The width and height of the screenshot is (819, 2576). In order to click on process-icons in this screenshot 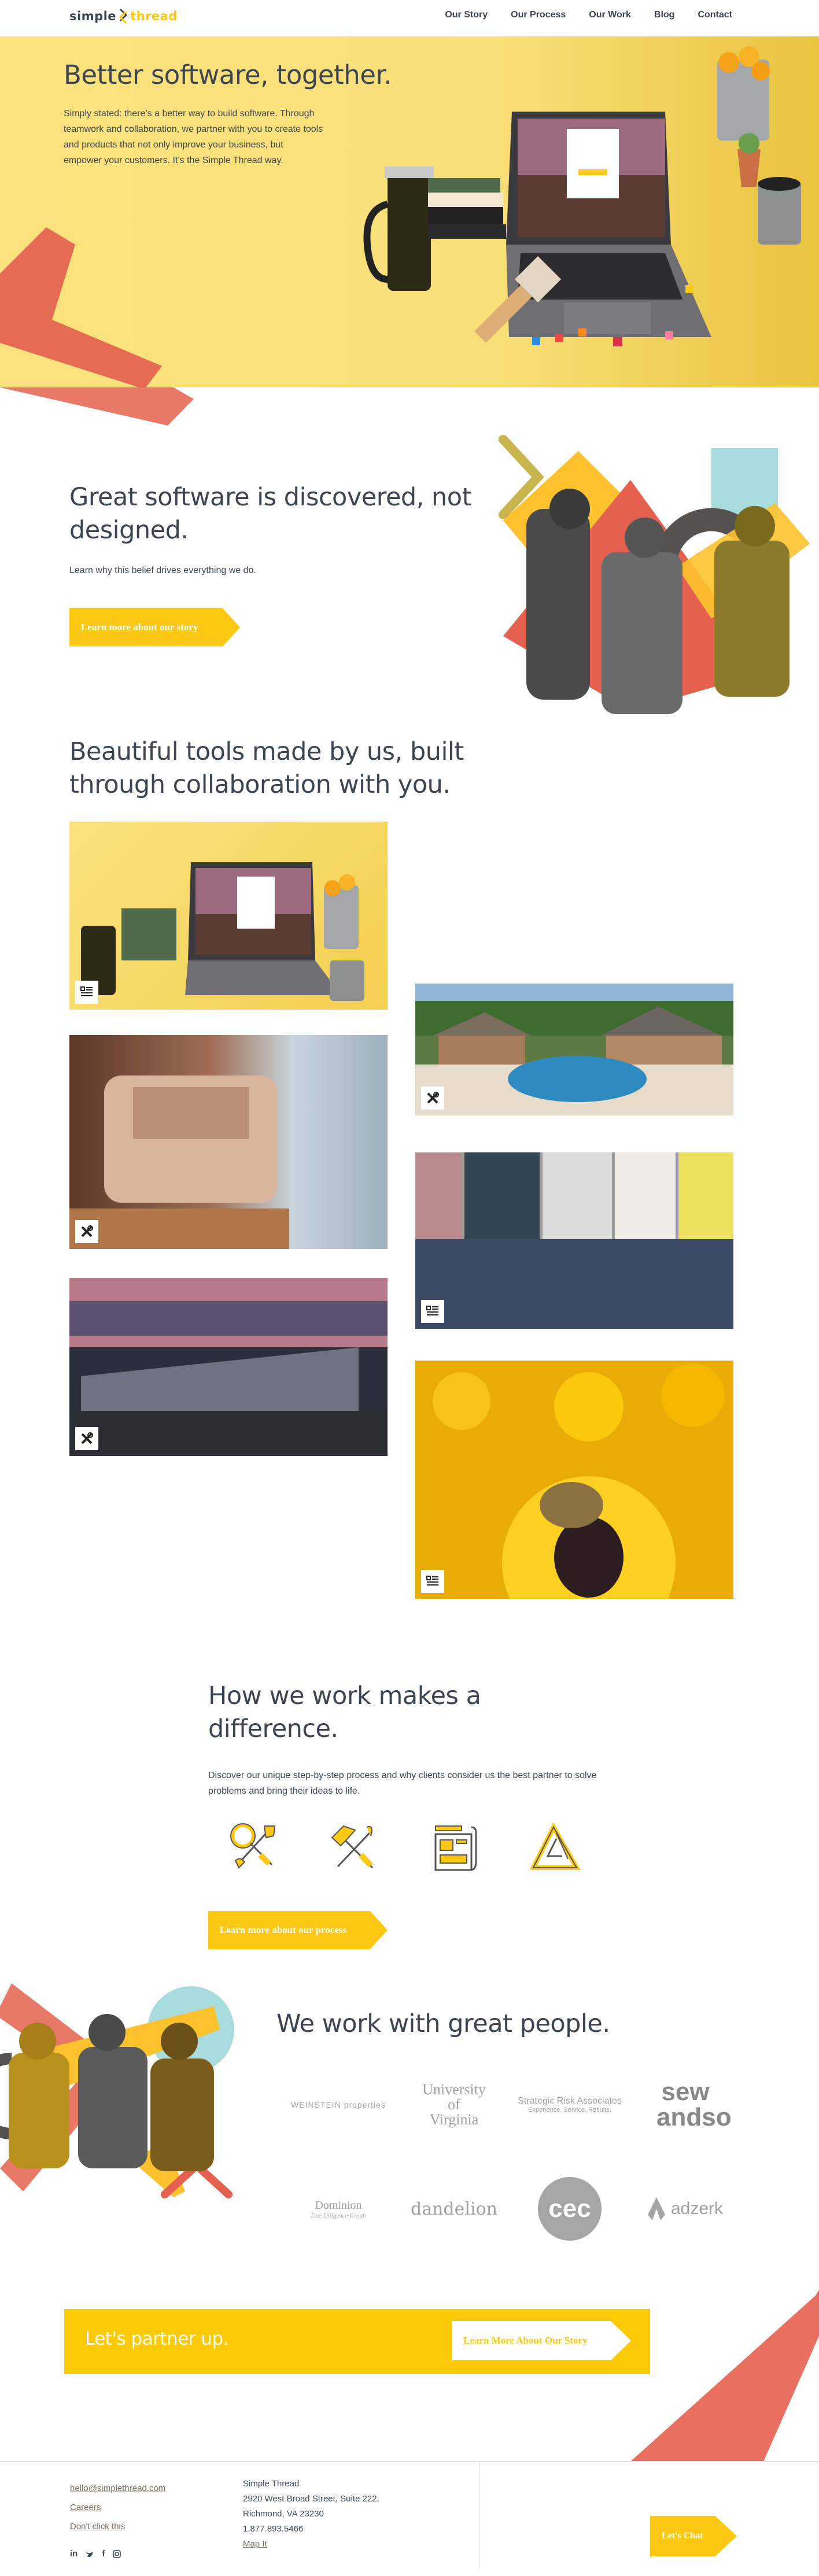, I will do `click(405, 1847)`.